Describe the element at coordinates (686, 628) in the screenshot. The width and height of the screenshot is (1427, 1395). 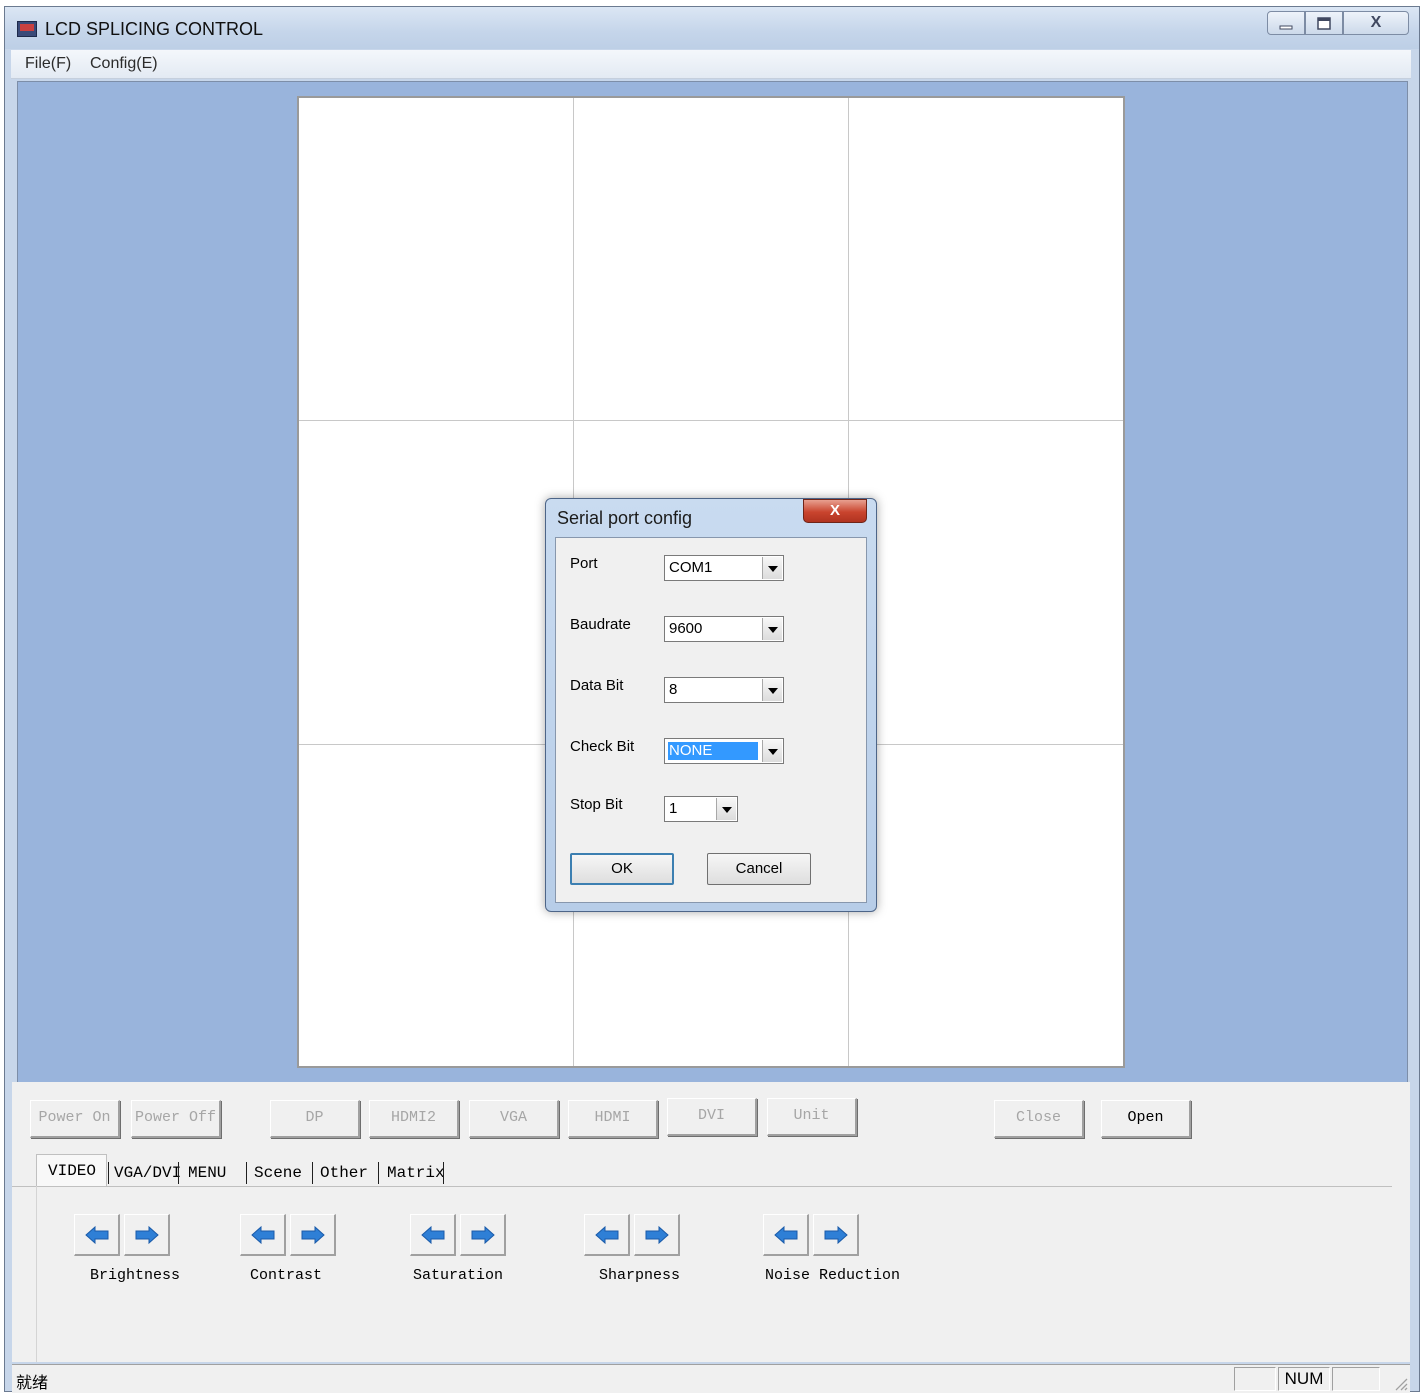
I see `baudrate-value: 9600` at that location.